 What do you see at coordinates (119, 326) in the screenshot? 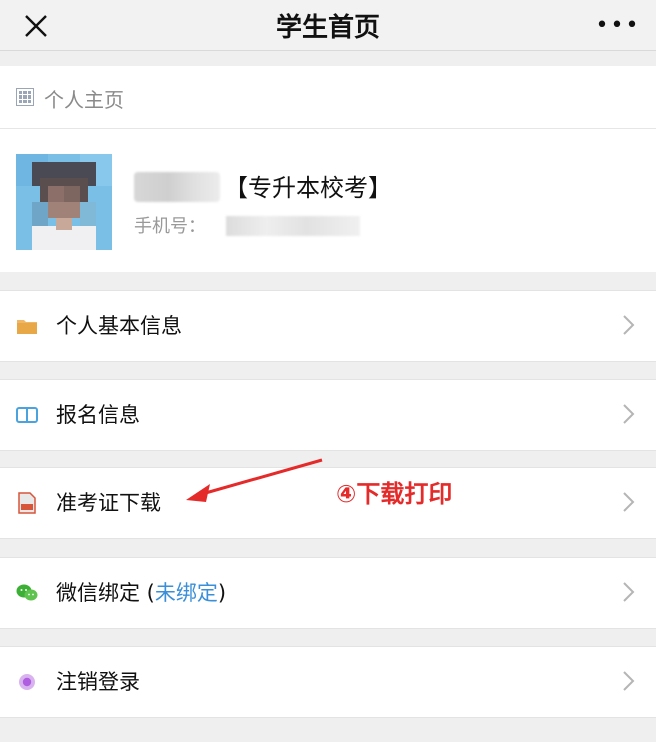
I see `menu-item-label: 个人基本信息` at bounding box center [119, 326].